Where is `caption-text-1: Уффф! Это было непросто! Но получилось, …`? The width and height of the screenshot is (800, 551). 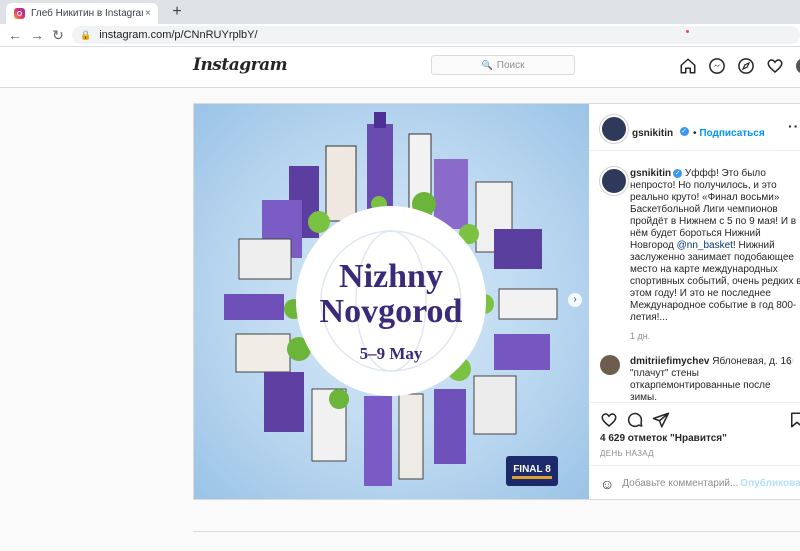 caption-text-1: Уффф! Это было непросто! Но получилось, … is located at coordinates (713, 209).